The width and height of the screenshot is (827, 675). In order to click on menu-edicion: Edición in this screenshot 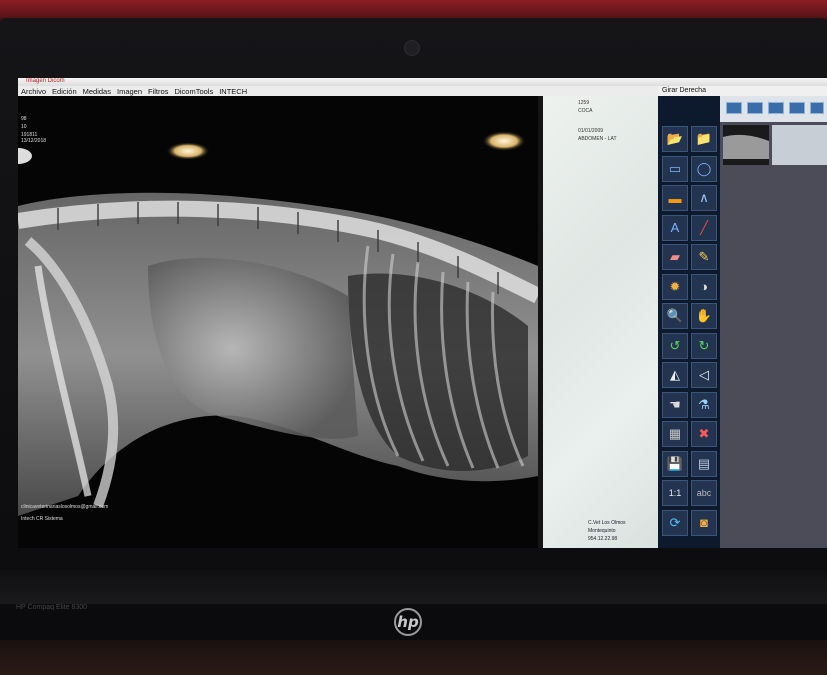, I will do `click(64, 91)`.